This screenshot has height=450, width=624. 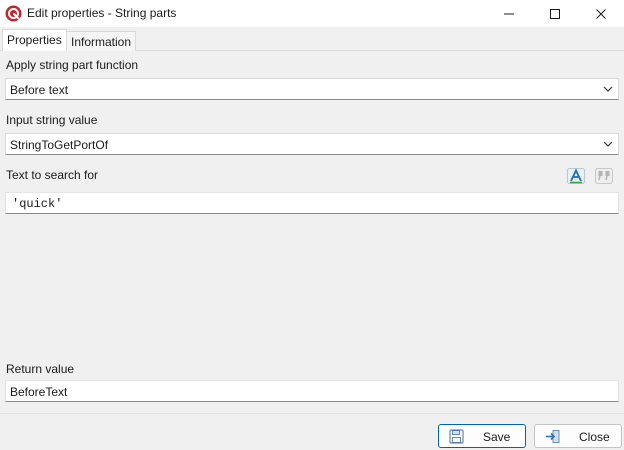 I want to click on function-value: Before text, so click(x=39, y=90).